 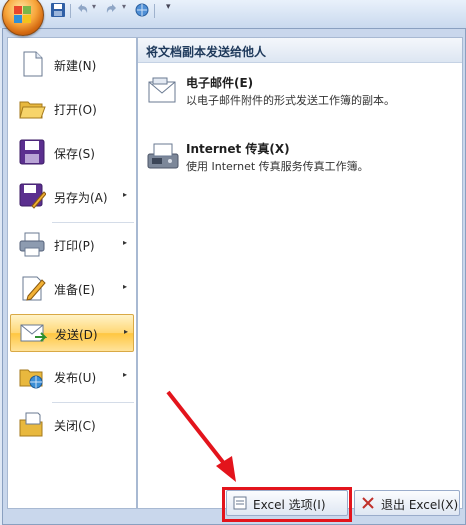 I want to click on menu-item-save: 保存(S), so click(x=72, y=153).